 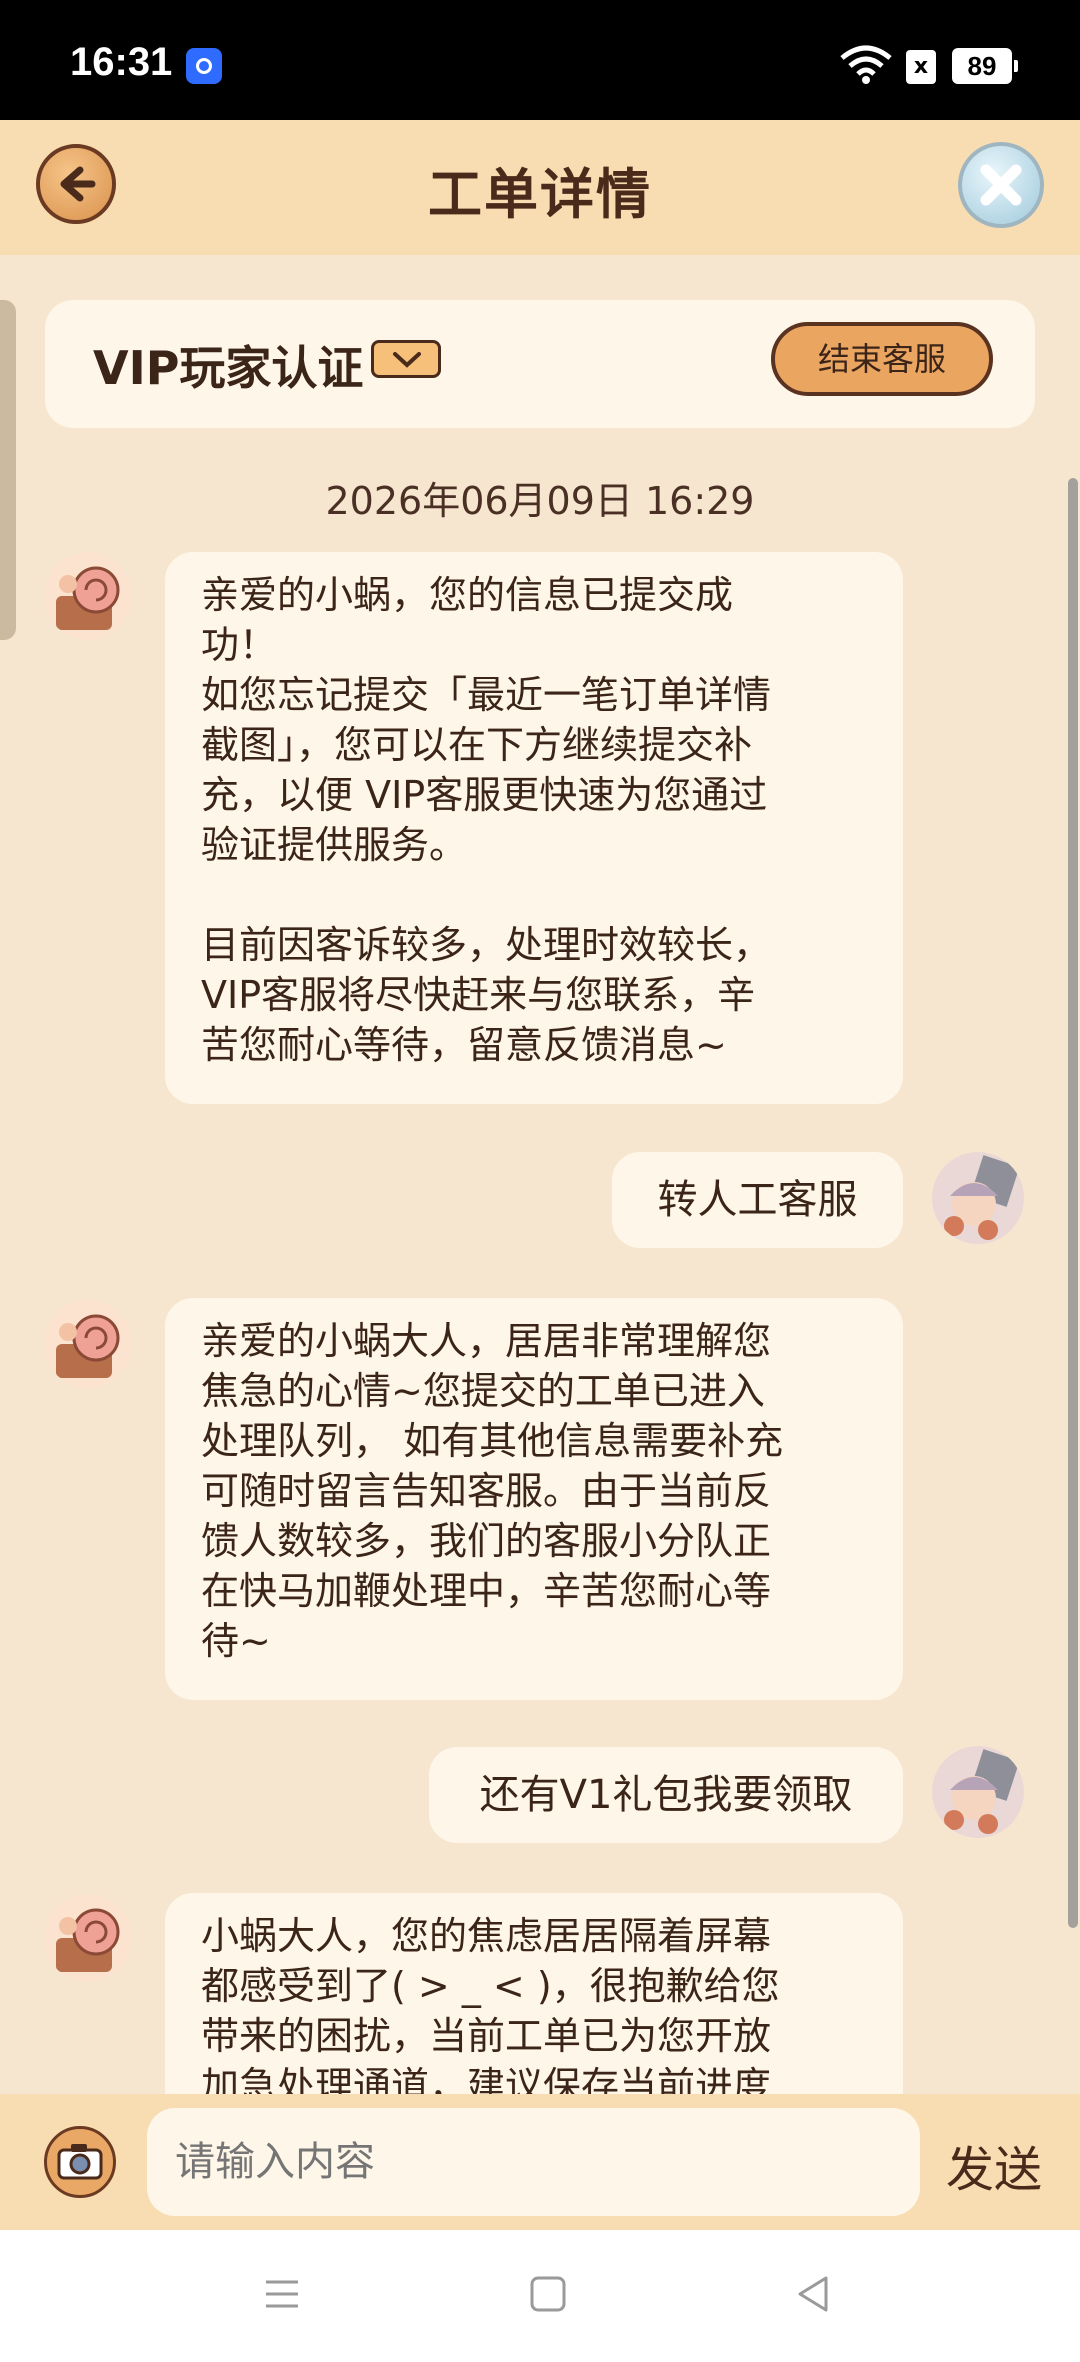 I want to click on message-bubble-user: 还有V1礼包我要领取, so click(x=666, y=1795).